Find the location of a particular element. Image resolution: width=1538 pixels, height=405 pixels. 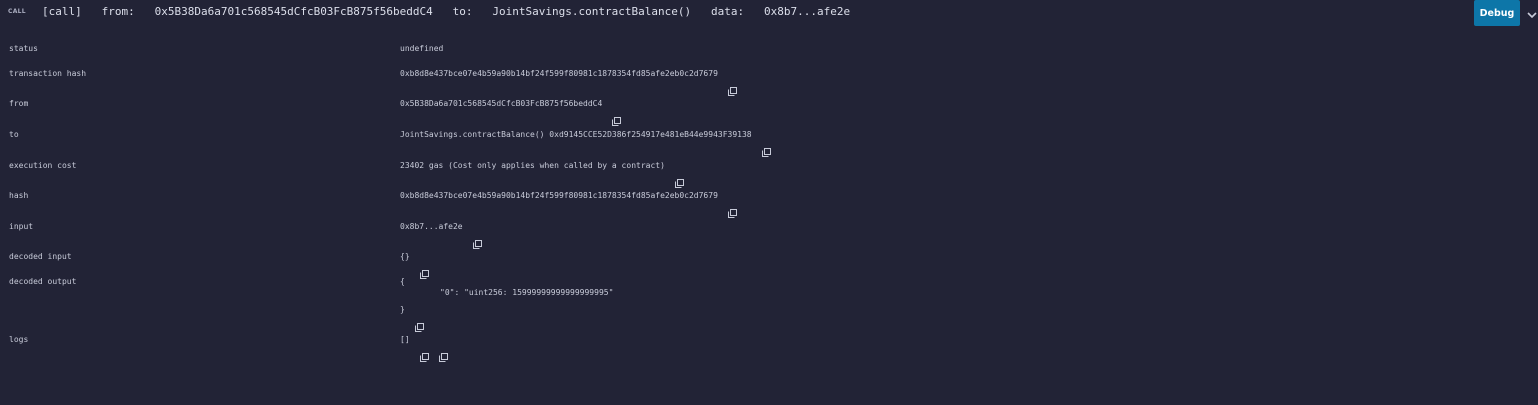

decoded-input-text: {} is located at coordinates (405, 256).